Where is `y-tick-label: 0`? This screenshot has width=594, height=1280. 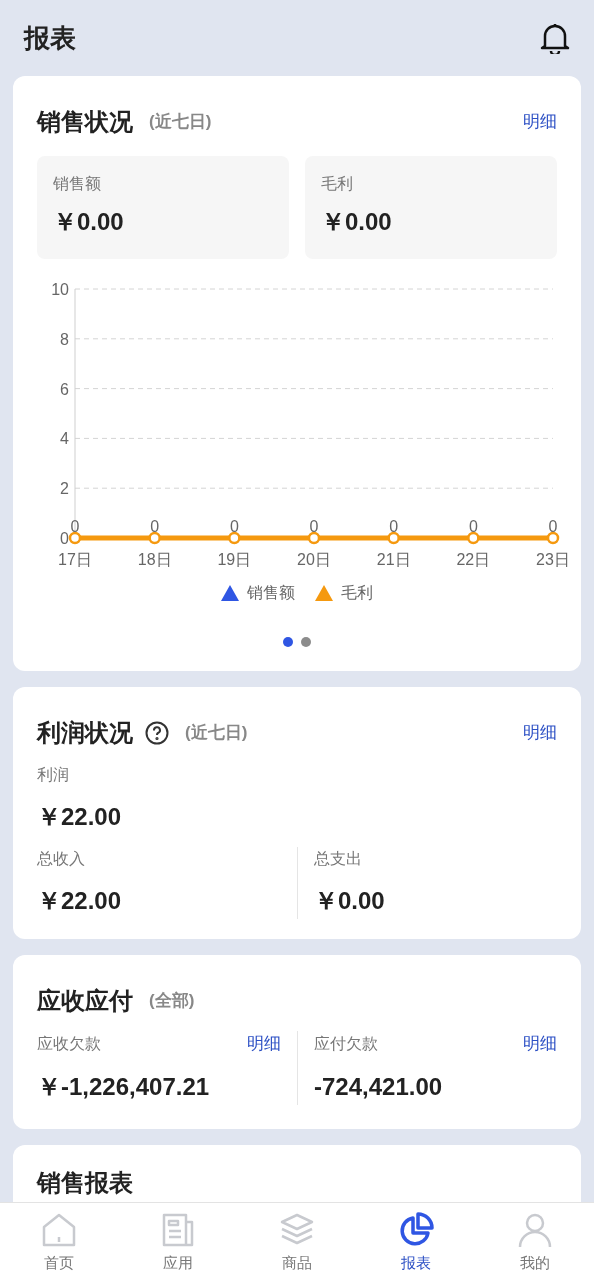
y-tick-label: 0 is located at coordinates (64, 538).